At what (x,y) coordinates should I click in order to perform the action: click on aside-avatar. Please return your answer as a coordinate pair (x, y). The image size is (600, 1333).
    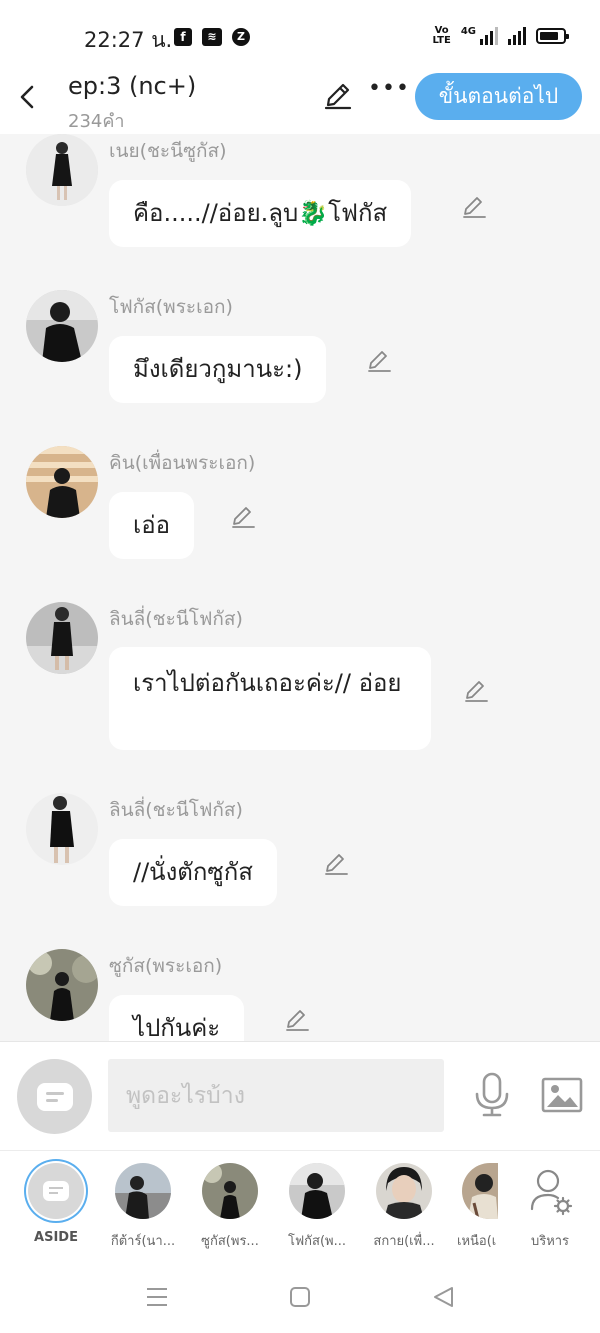
    Looking at the image, I should click on (56, 1191).